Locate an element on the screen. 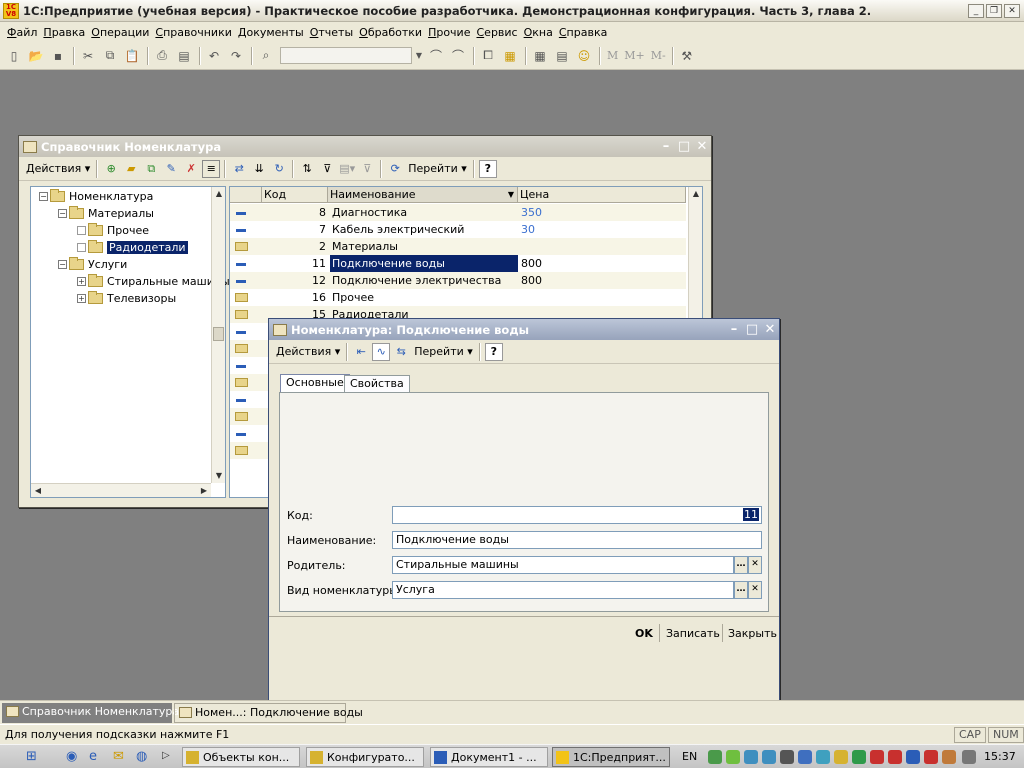 Image resolution: width=1024 pixels, height=768 pixels. table-row: 7 Кабель электрический 30 is located at coordinates (458, 229).